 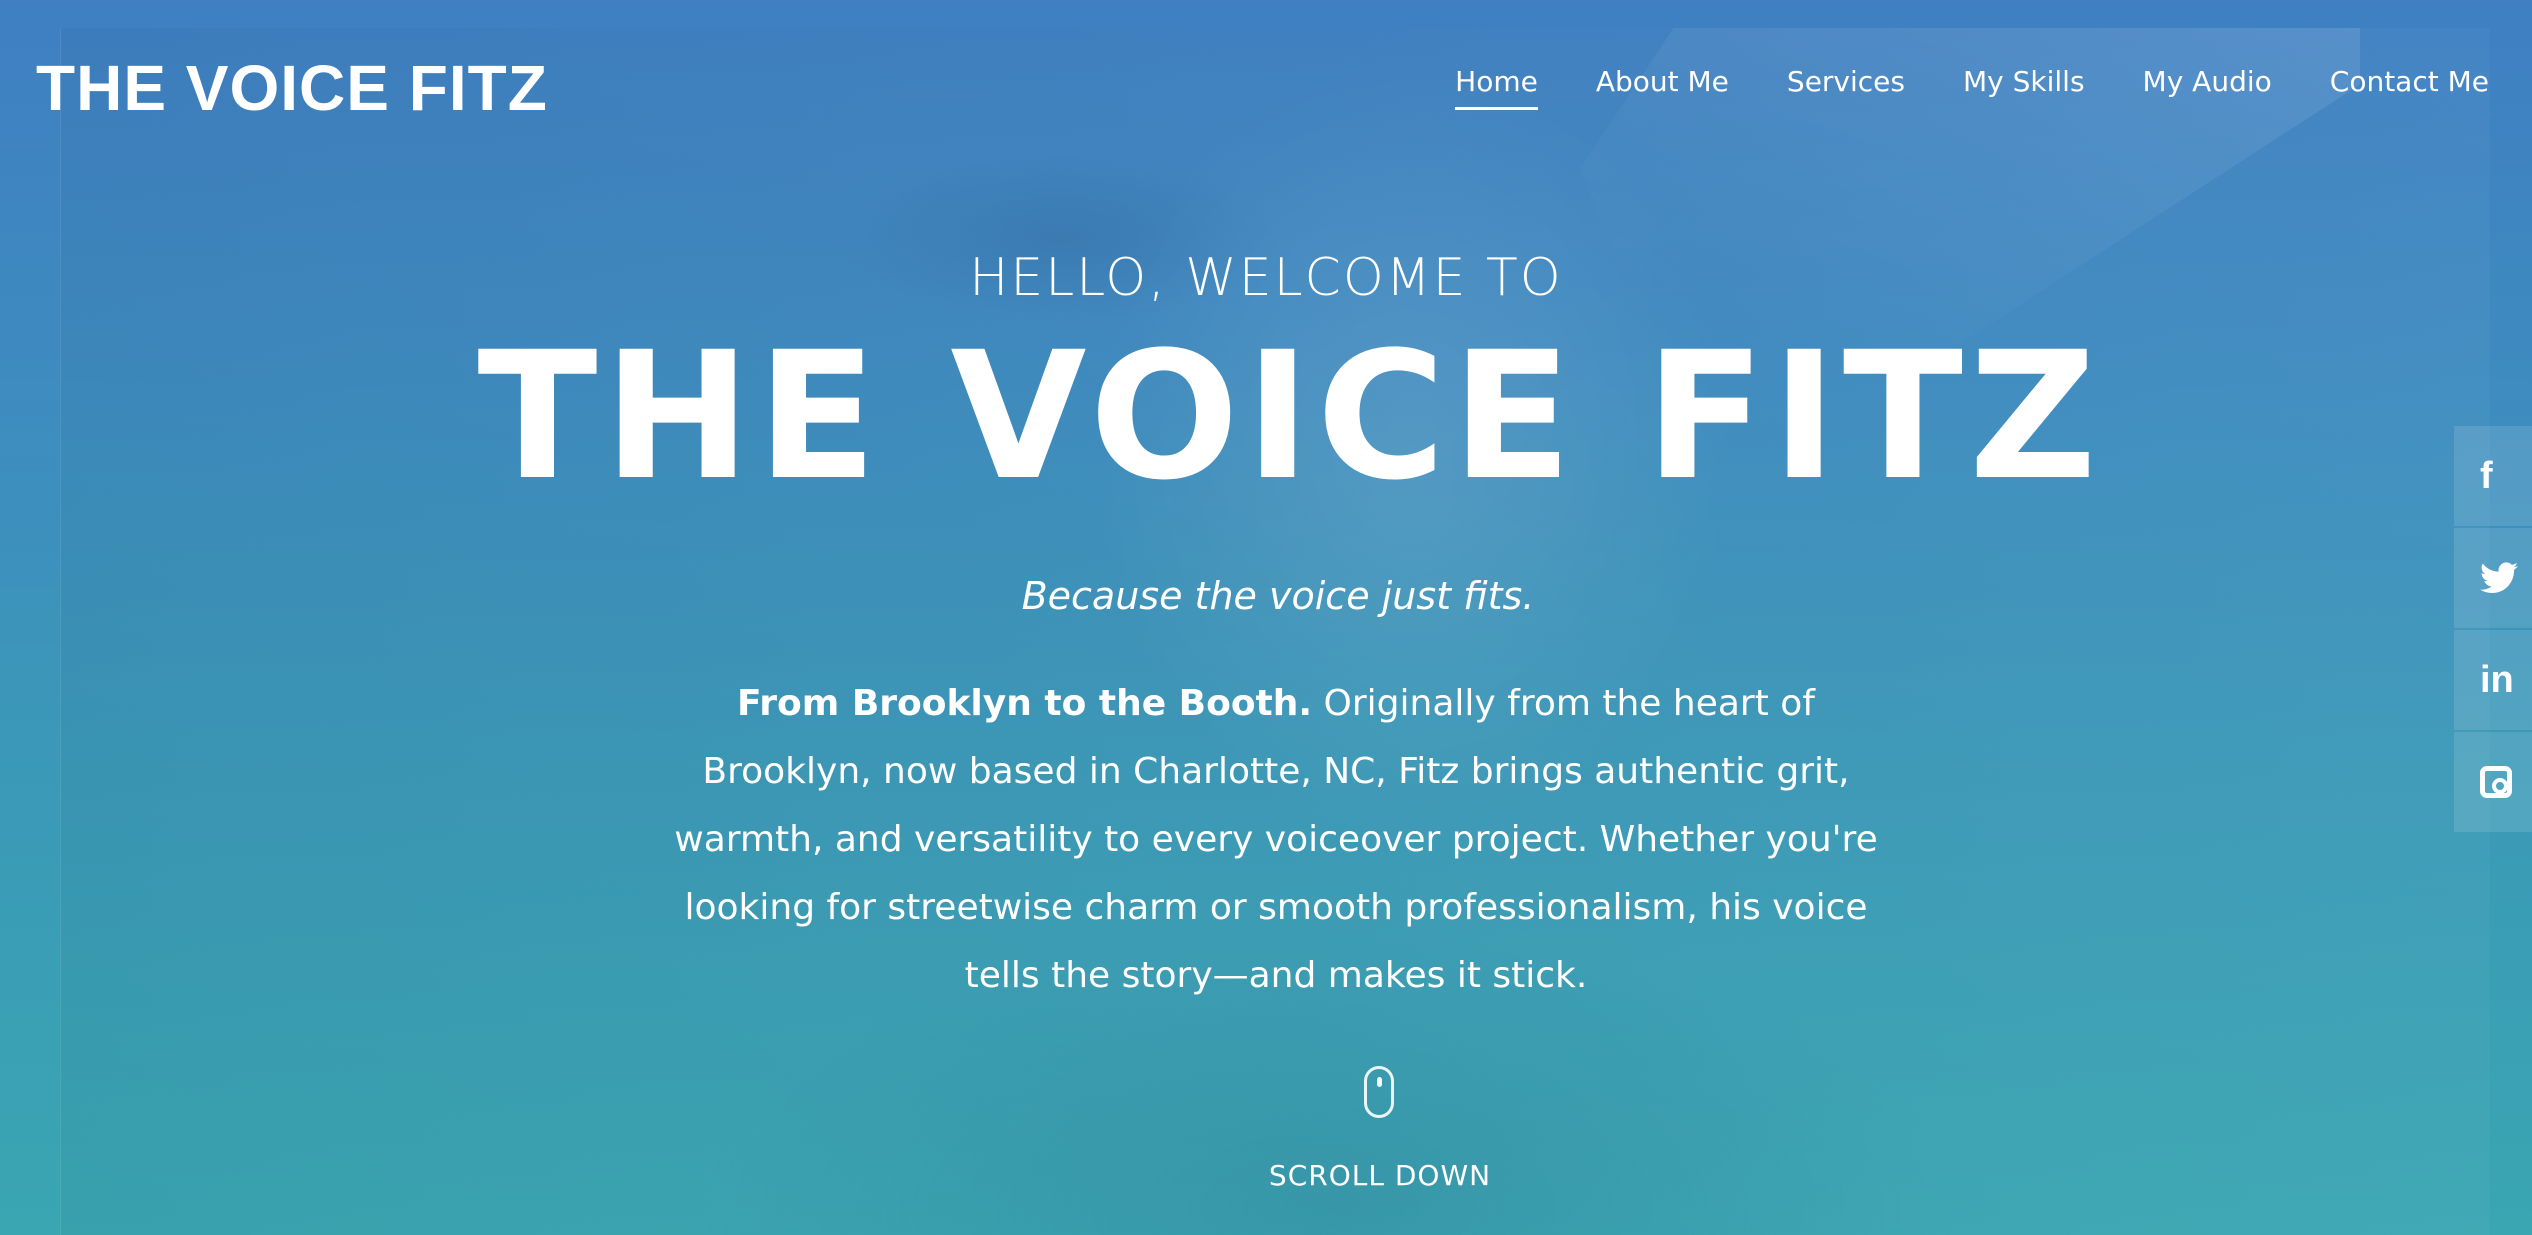 I want to click on nav-home: Home, so click(x=1496, y=84).